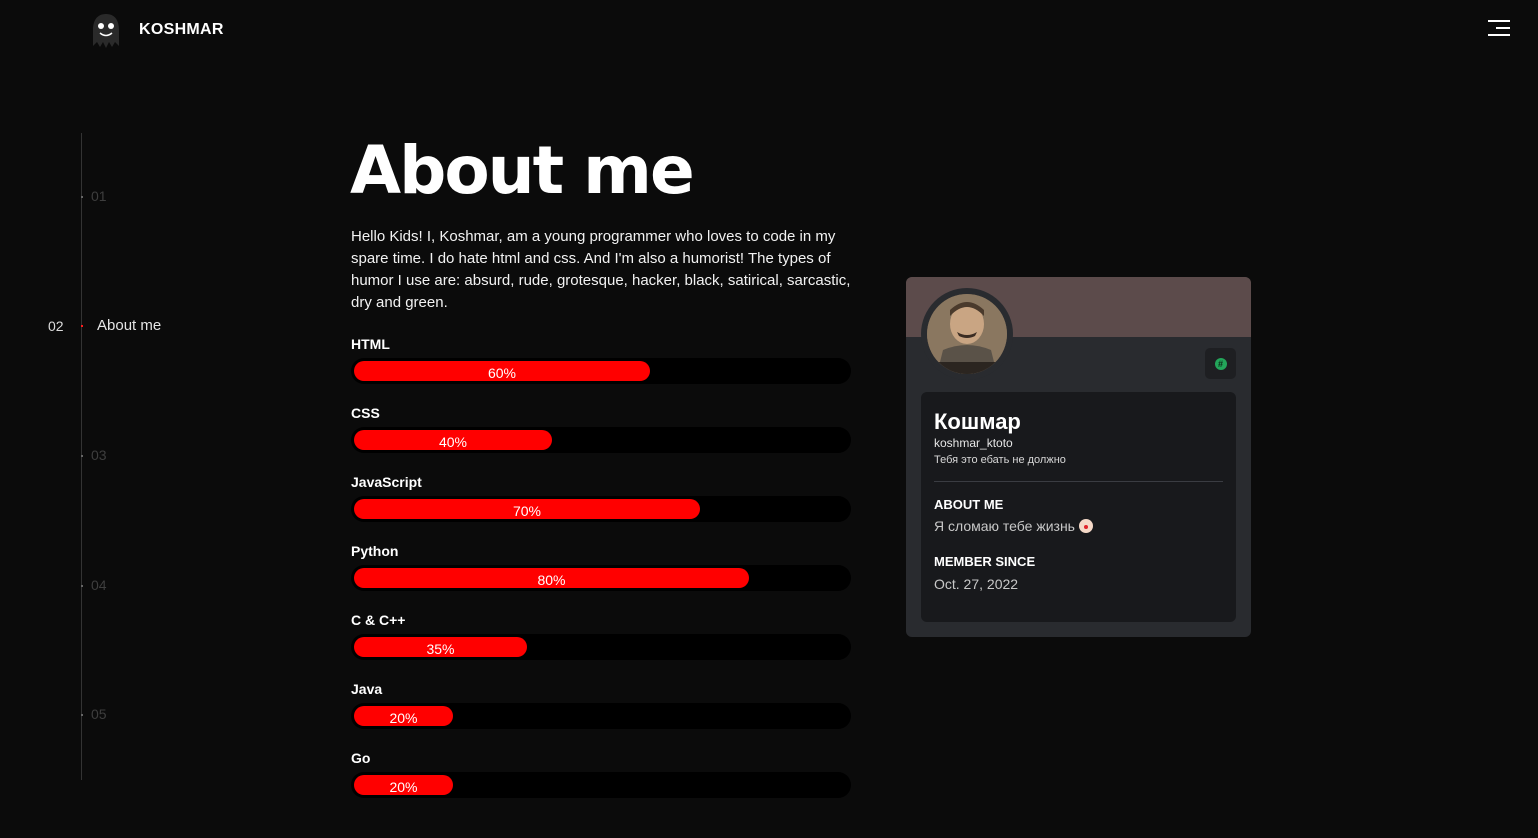 This screenshot has width=1538, height=838. I want to click on skill-item: JavaScript 70%, so click(601, 508).